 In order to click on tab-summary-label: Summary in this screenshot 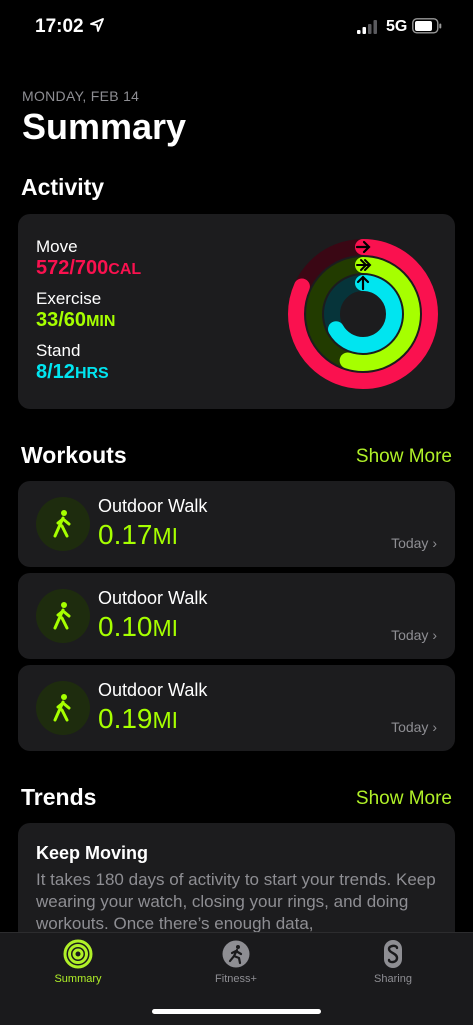, I will do `click(78, 979)`.